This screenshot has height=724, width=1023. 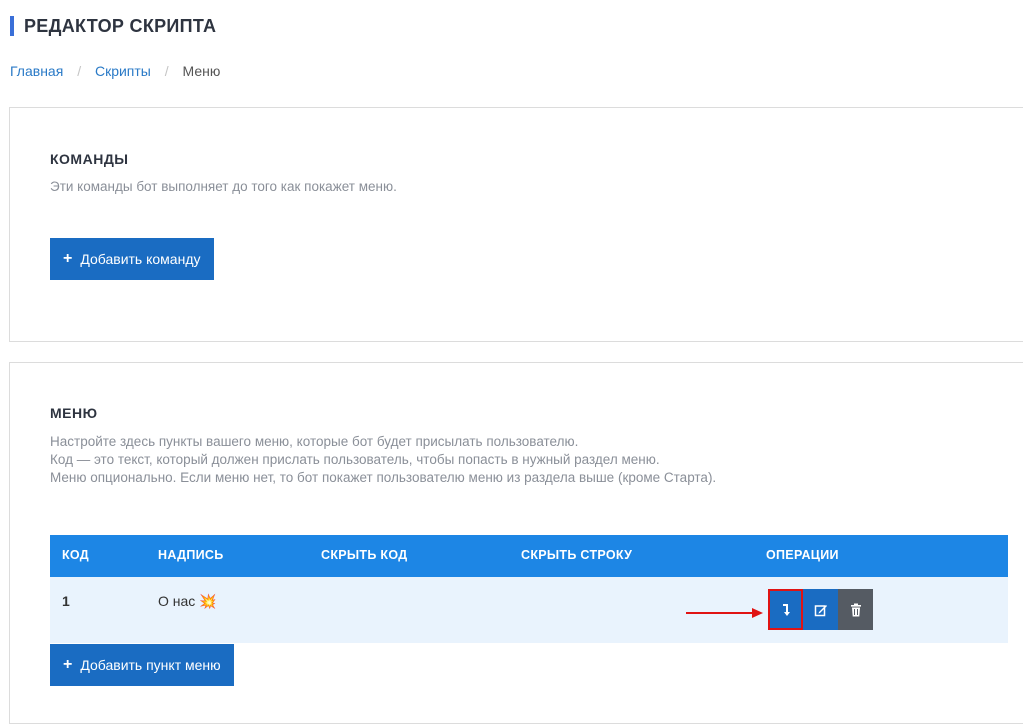 What do you see at coordinates (577, 555) in the screenshot?
I see `header-hide-row: СКРЫТЬ СТРОКУ` at bounding box center [577, 555].